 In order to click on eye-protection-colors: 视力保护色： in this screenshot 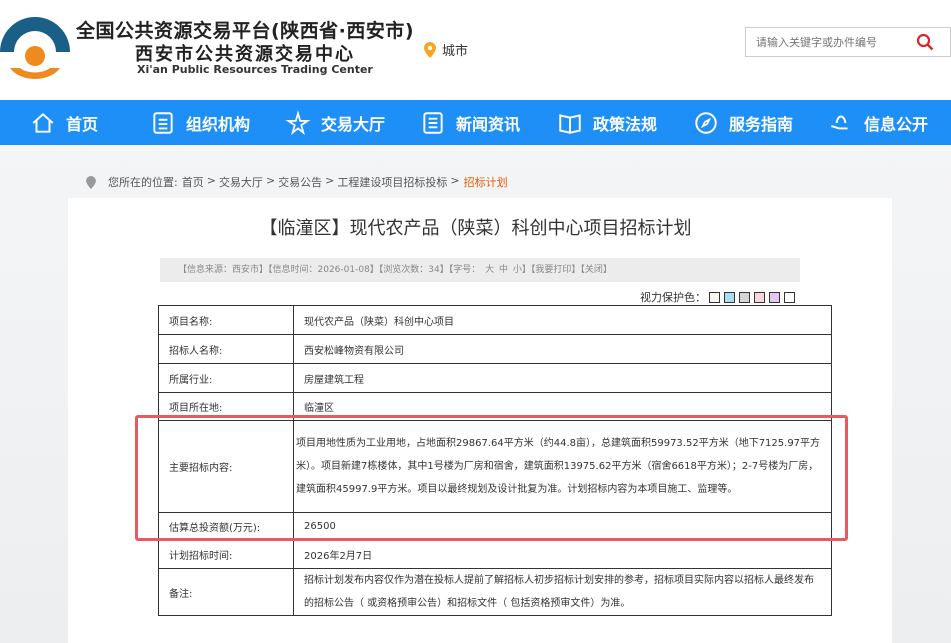, I will do `click(717, 297)`.